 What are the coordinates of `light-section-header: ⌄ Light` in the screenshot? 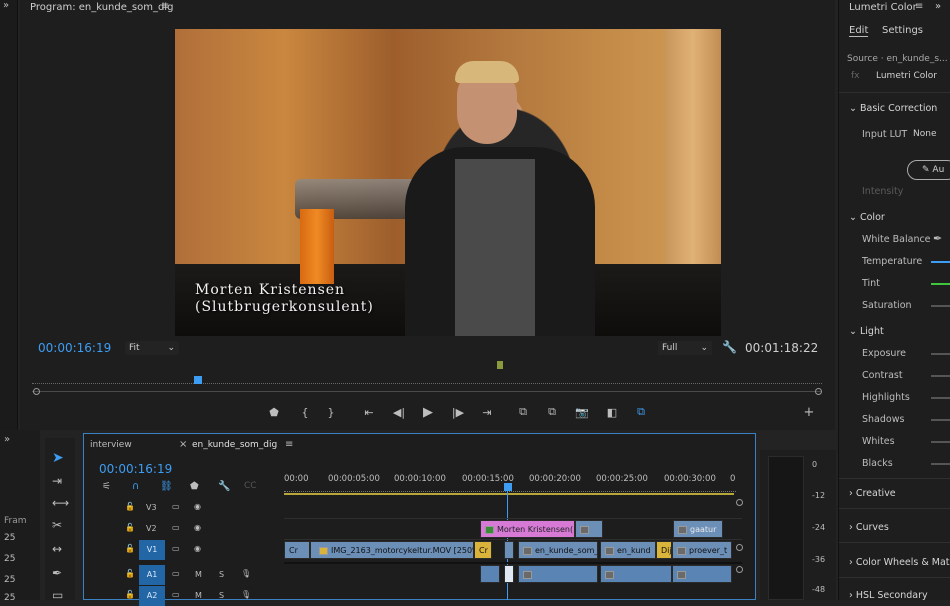 It's located at (866, 331).